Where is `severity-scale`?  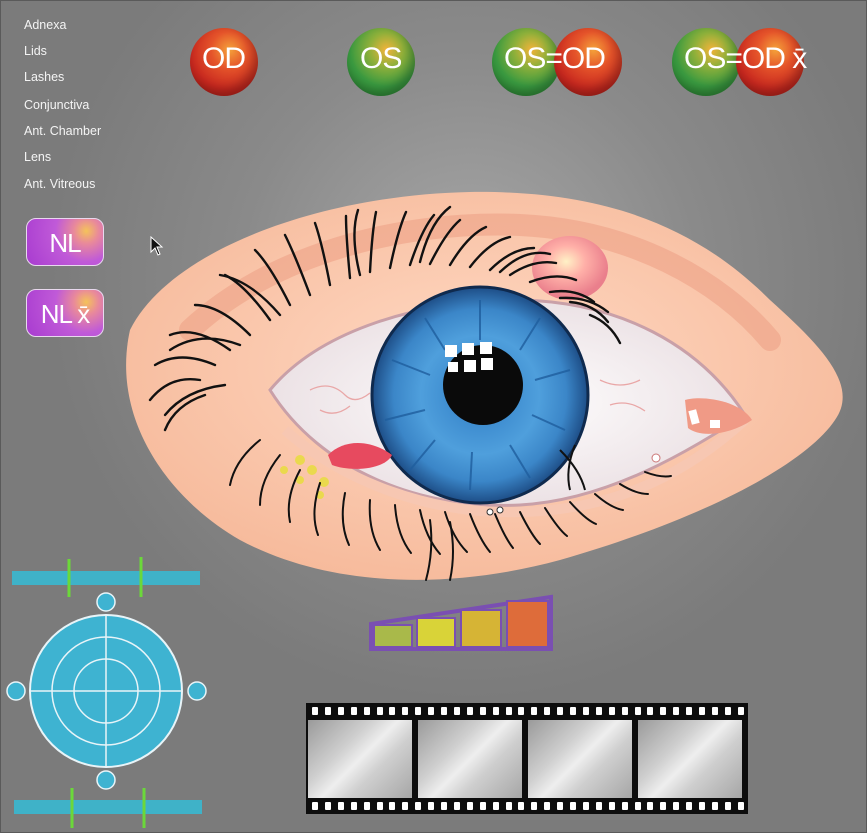 severity-scale is located at coordinates (462, 623).